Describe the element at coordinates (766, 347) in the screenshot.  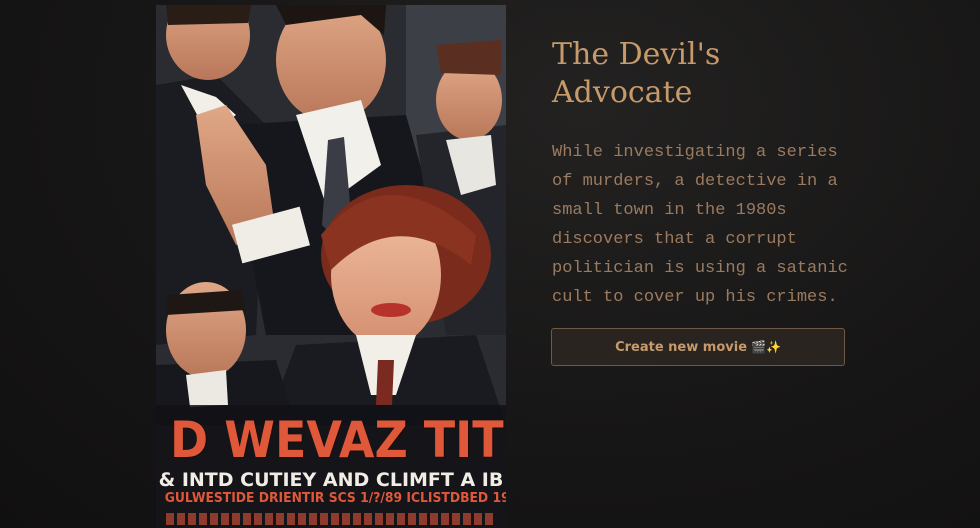
I see `clapperboard-sparkles-icon: 🎬✨` at that location.